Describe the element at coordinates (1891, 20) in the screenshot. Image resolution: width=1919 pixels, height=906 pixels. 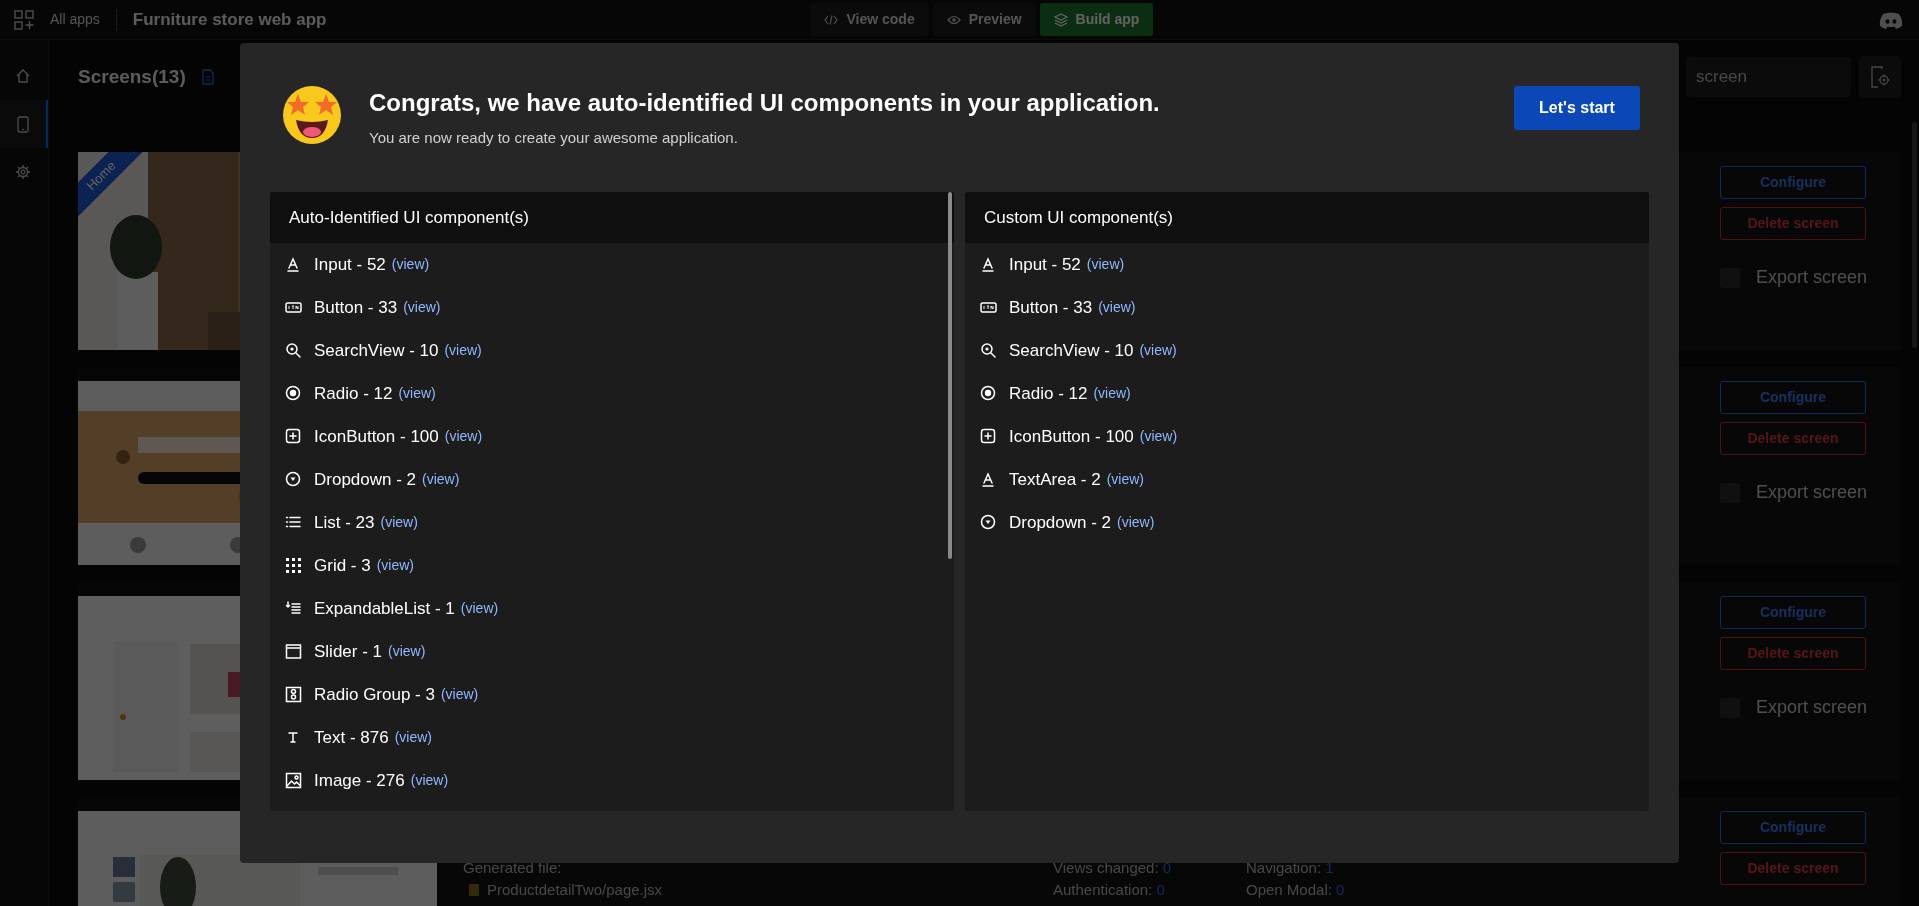
I see `logo-icon` at that location.